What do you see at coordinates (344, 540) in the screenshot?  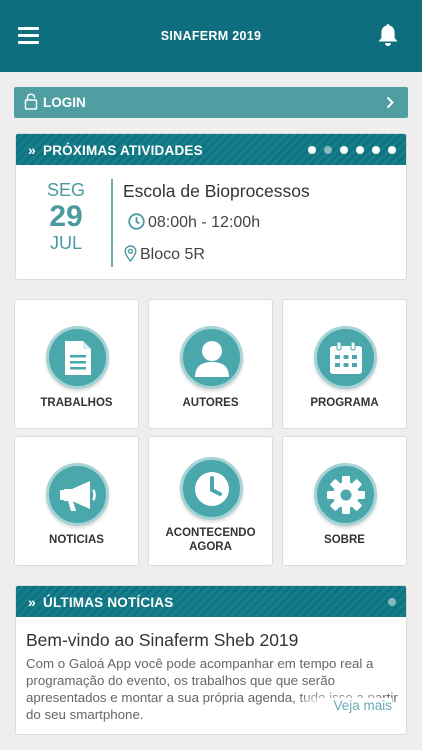 I see `tile-label: SOBRE` at bounding box center [344, 540].